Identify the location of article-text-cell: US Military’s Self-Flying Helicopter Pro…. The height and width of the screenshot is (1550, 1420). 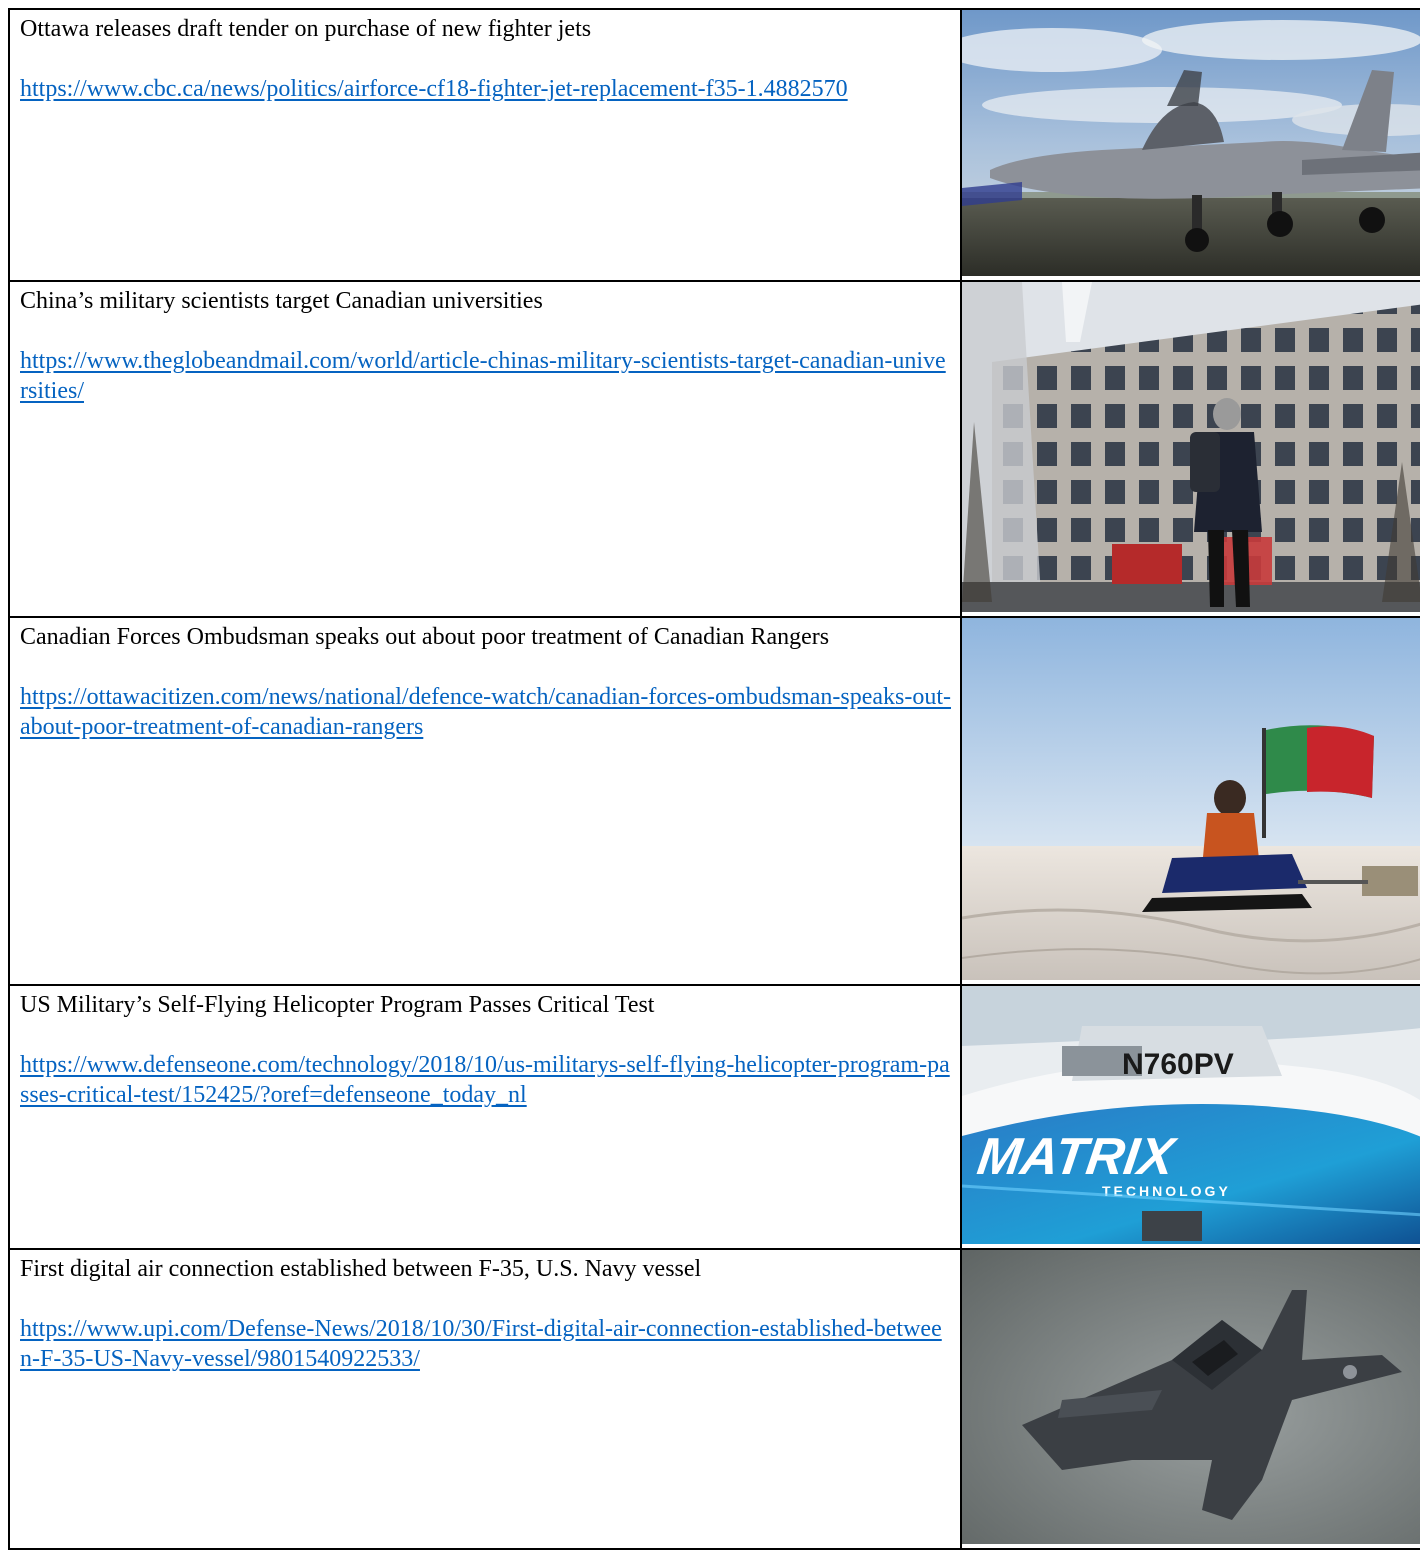
(485, 1117).